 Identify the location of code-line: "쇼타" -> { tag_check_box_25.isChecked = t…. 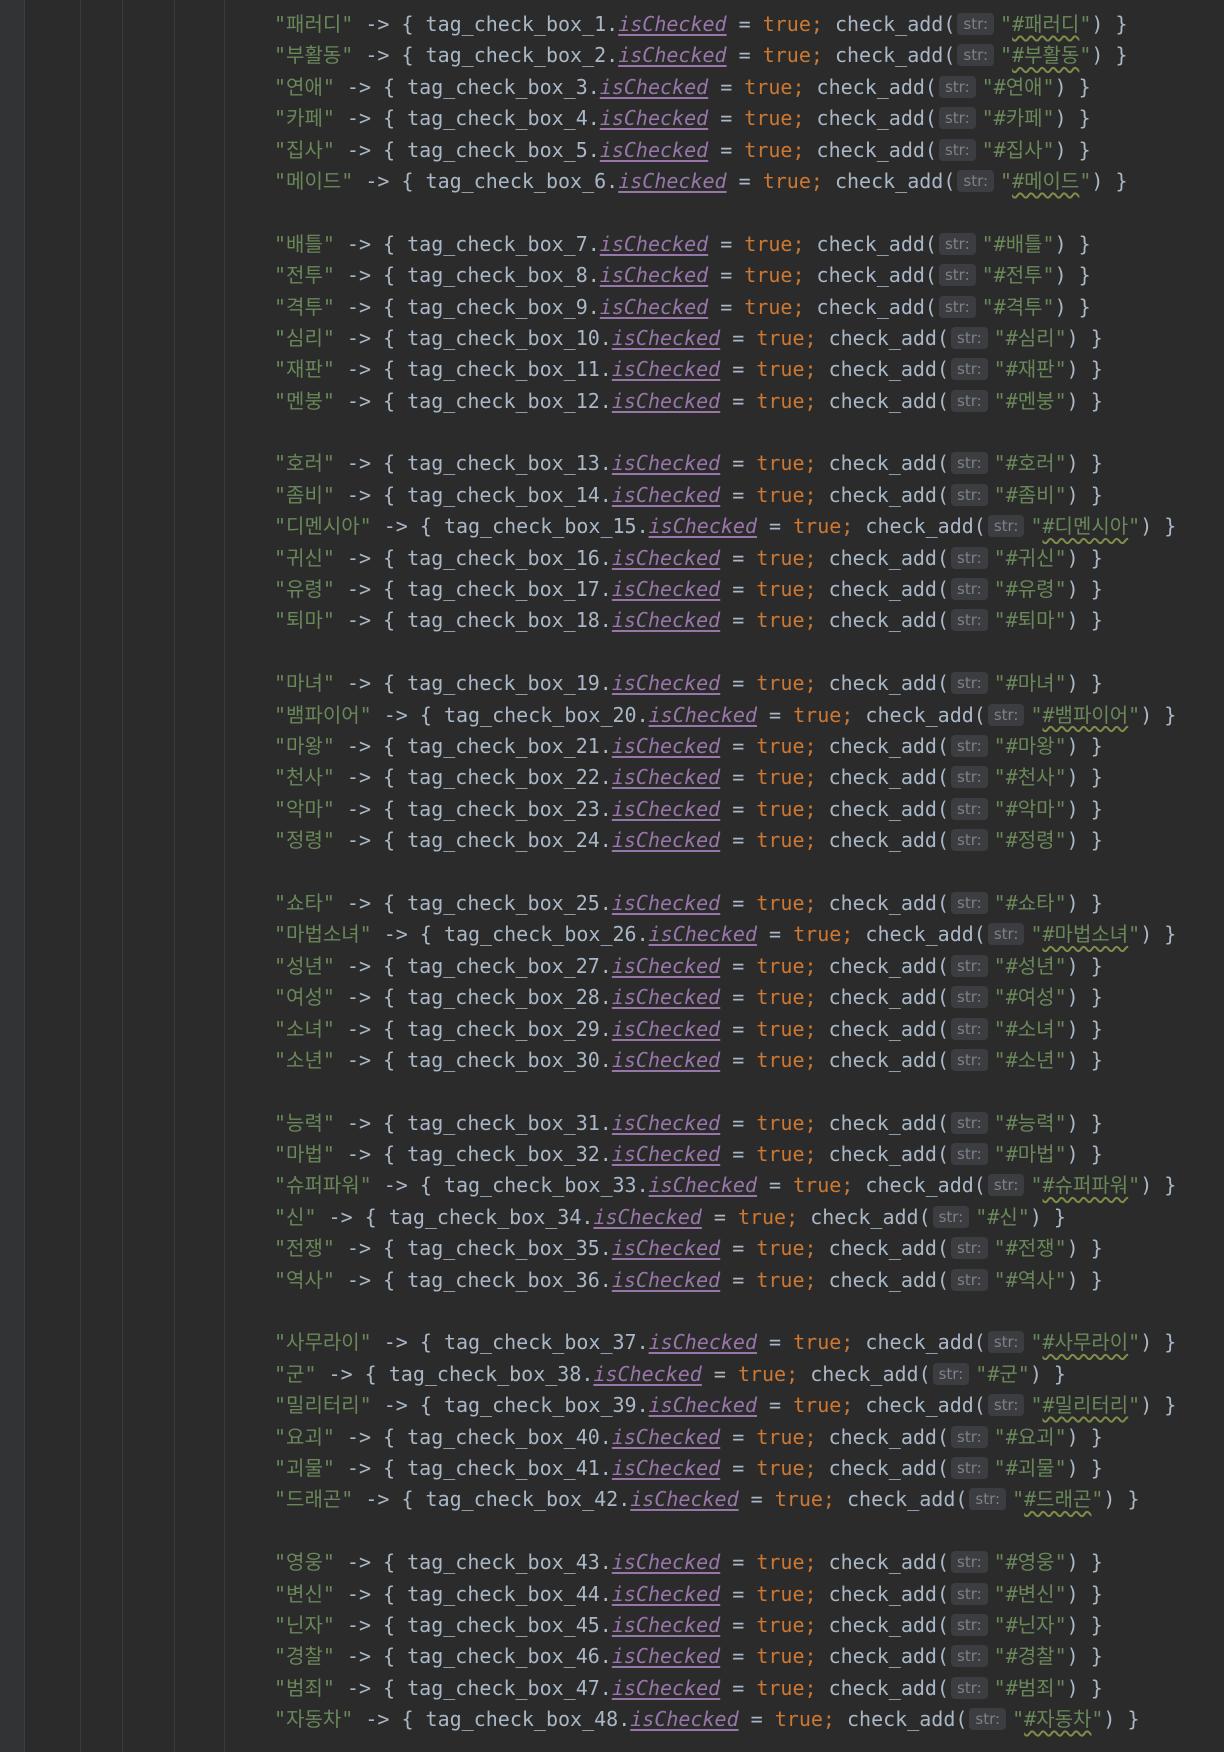
(744, 903).